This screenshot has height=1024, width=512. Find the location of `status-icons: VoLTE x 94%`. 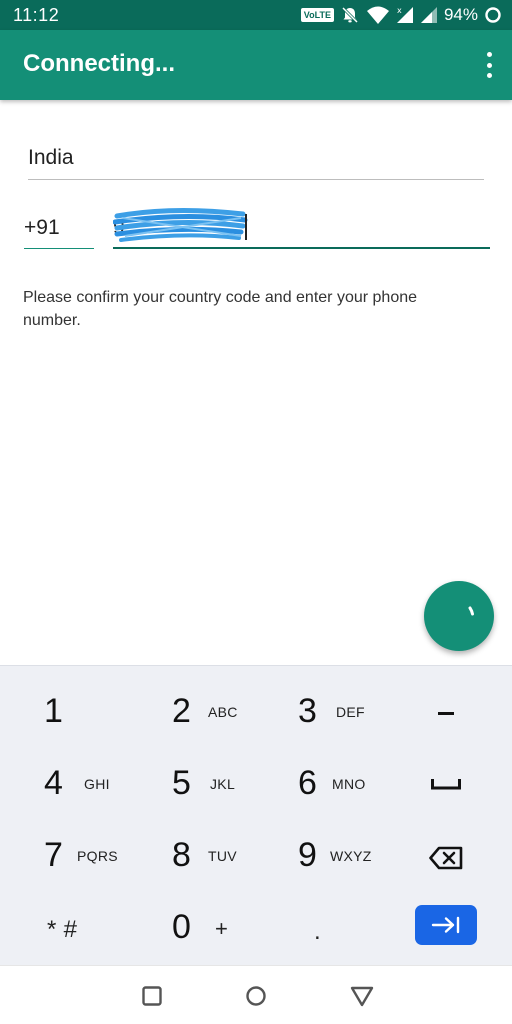

status-icons: VoLTE x 94% is located at coordinates (401, 15).